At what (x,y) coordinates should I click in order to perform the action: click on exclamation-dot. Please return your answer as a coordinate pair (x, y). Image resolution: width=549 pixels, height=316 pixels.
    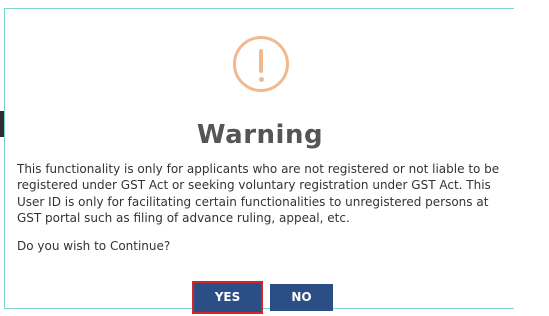
    Looking at the image, I should click on (261, 79).